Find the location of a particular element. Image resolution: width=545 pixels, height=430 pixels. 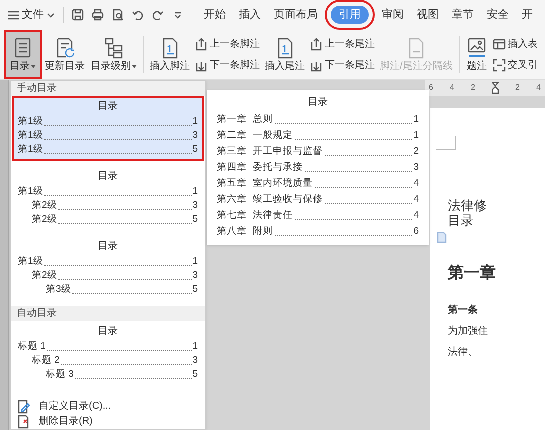

print-icon is located at coordinates (98, 15).